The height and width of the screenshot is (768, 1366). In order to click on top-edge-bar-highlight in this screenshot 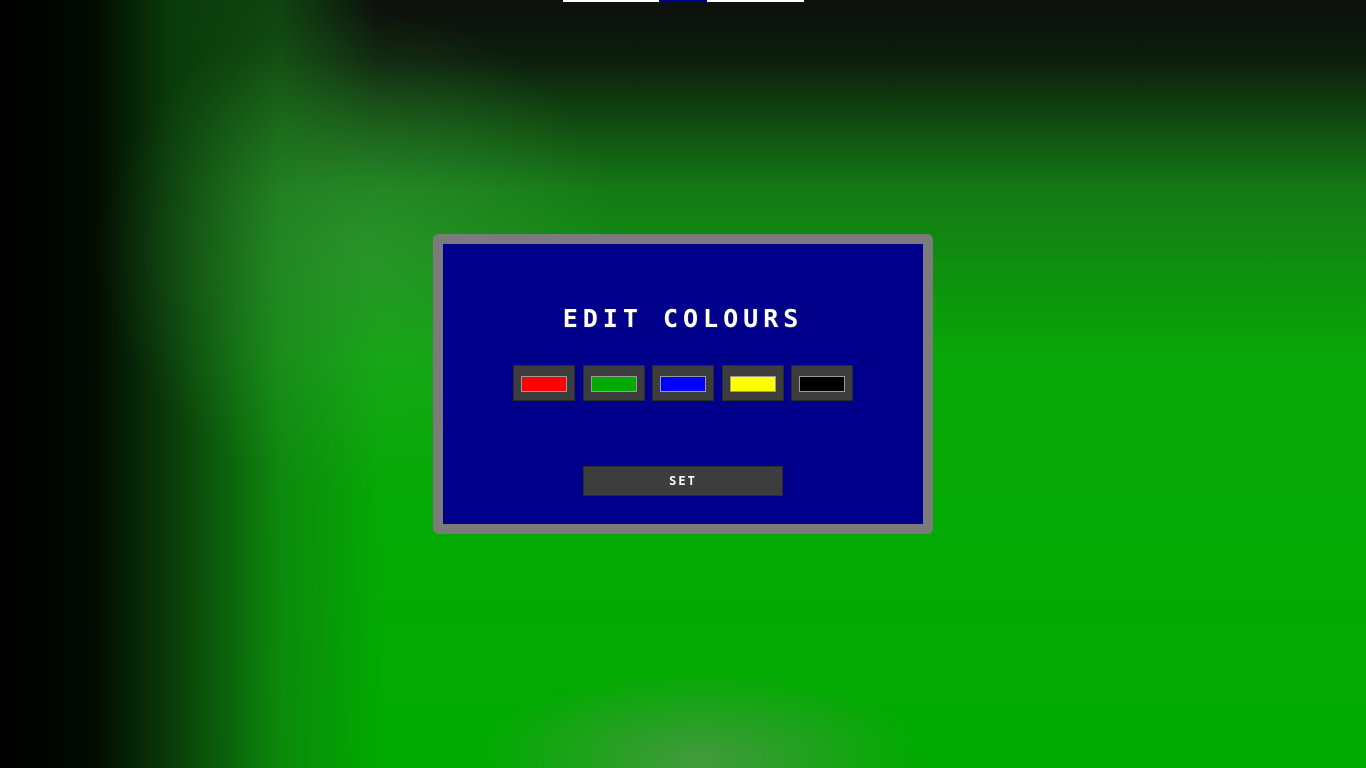, I will do `click(683, 1)`.